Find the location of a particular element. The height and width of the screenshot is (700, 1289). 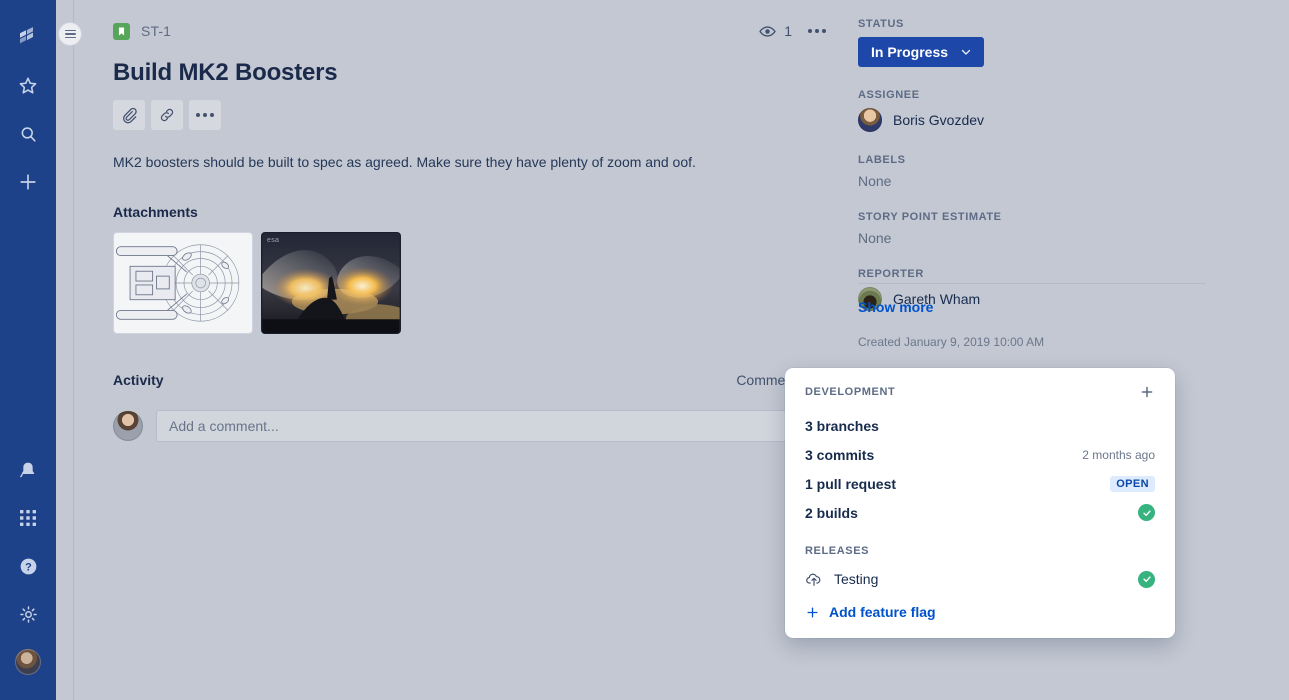

release-status is located at coordinates (1146, 579).